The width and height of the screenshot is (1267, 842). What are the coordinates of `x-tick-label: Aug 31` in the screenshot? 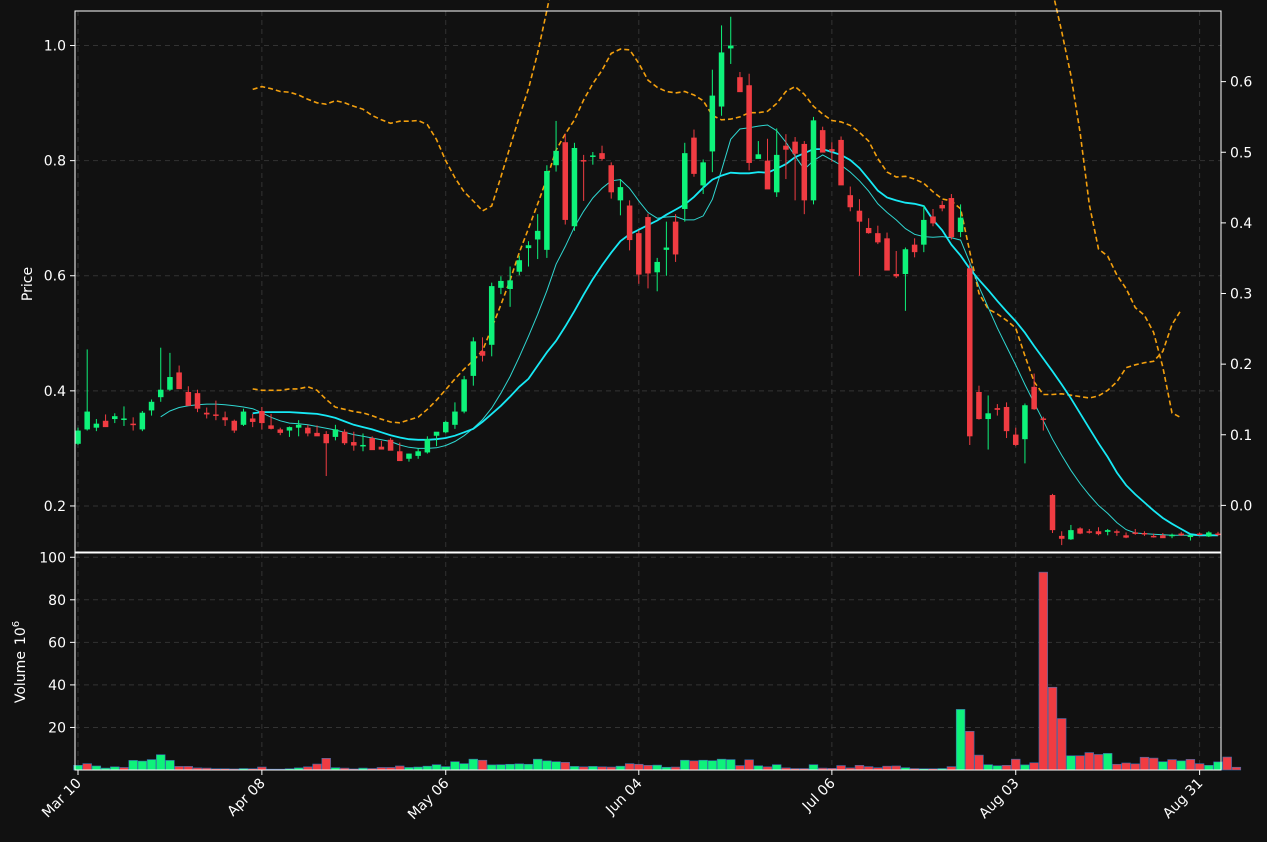 It's located at (1183, 799).